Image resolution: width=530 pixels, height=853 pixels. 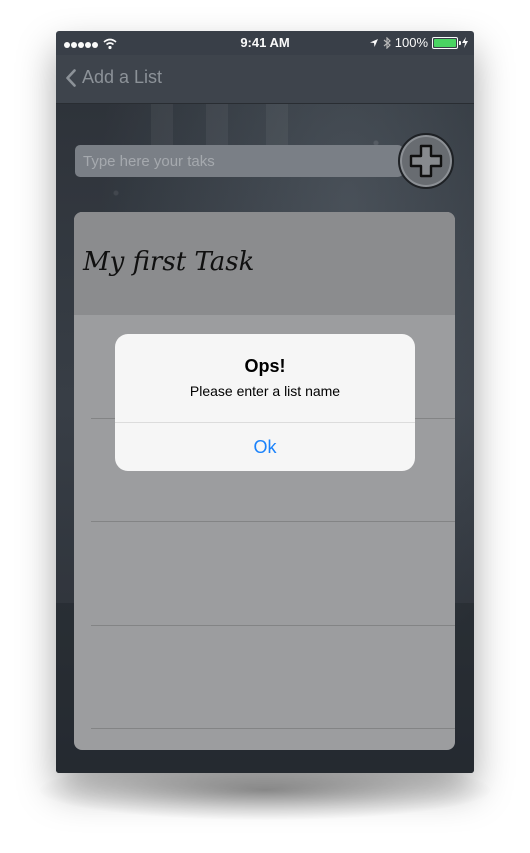 I want to click on alert-ok-button: Ok, so click(x=265, y=447).